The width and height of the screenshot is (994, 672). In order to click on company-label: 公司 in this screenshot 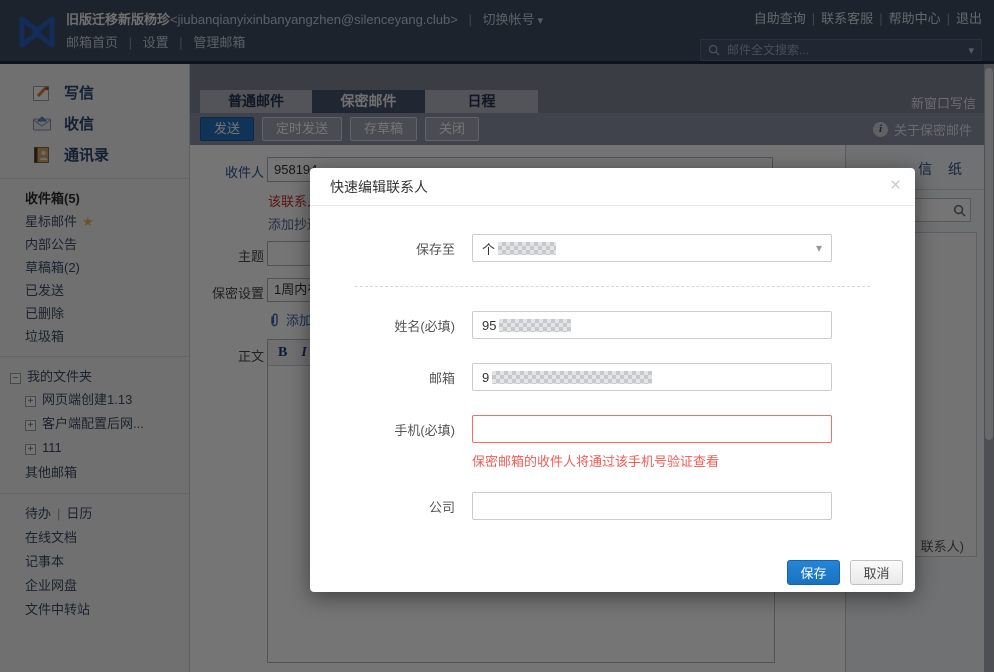, I will do `click(441, 507)`.